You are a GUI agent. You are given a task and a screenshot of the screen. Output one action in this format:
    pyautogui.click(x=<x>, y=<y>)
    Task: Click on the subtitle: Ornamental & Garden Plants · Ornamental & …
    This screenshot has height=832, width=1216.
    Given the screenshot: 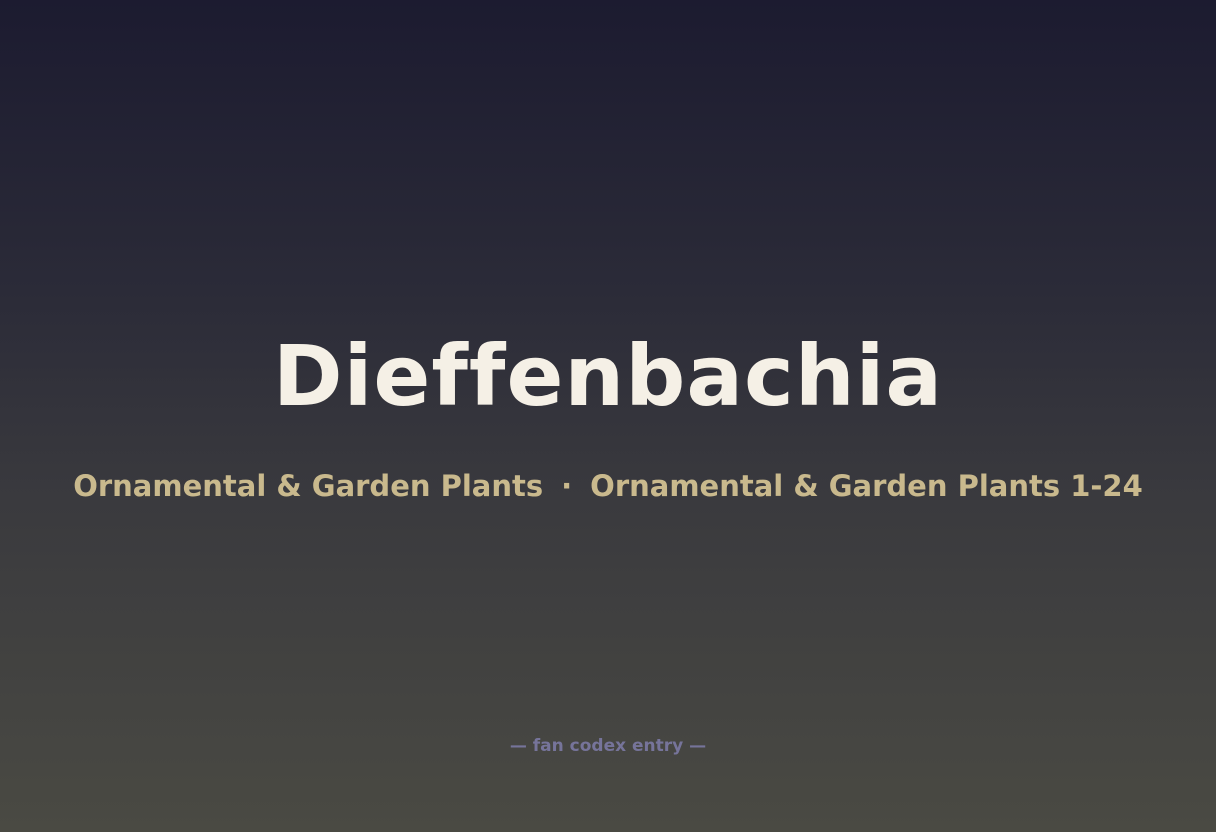 What is the action you would take?
    pyautogui.click(x=608, y=486)
    